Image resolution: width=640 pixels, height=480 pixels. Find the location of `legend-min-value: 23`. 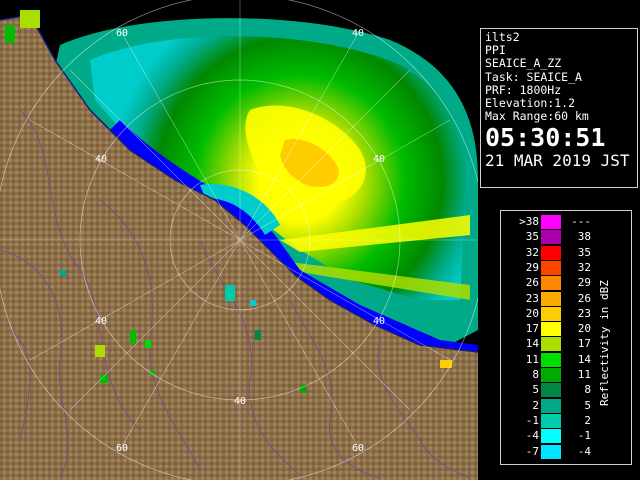

legend-min-value: 23 is located at coordinates (532, 298).